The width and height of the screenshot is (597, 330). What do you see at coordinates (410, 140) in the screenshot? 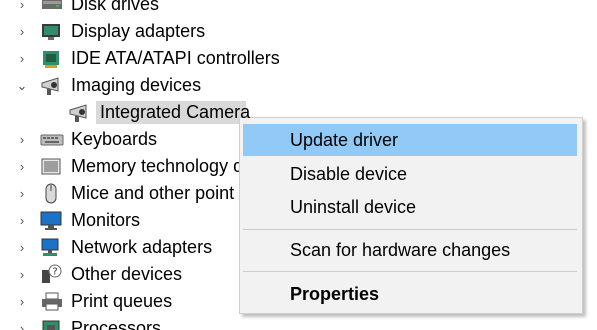
I see `menu-item-update-driver: Update driver` at bounding box center [410, 140].